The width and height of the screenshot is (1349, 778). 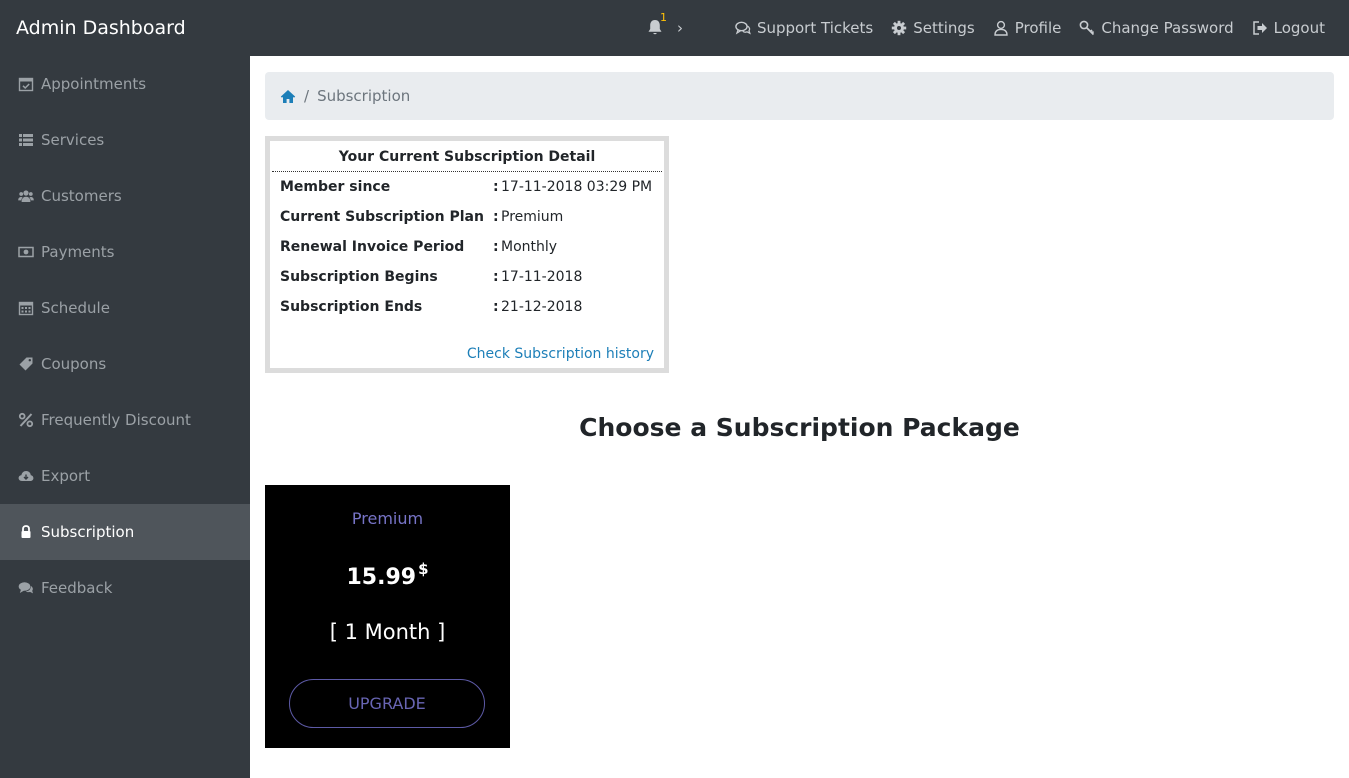 I want to click on profile-link: Profile, so click(x=1027, y=28).